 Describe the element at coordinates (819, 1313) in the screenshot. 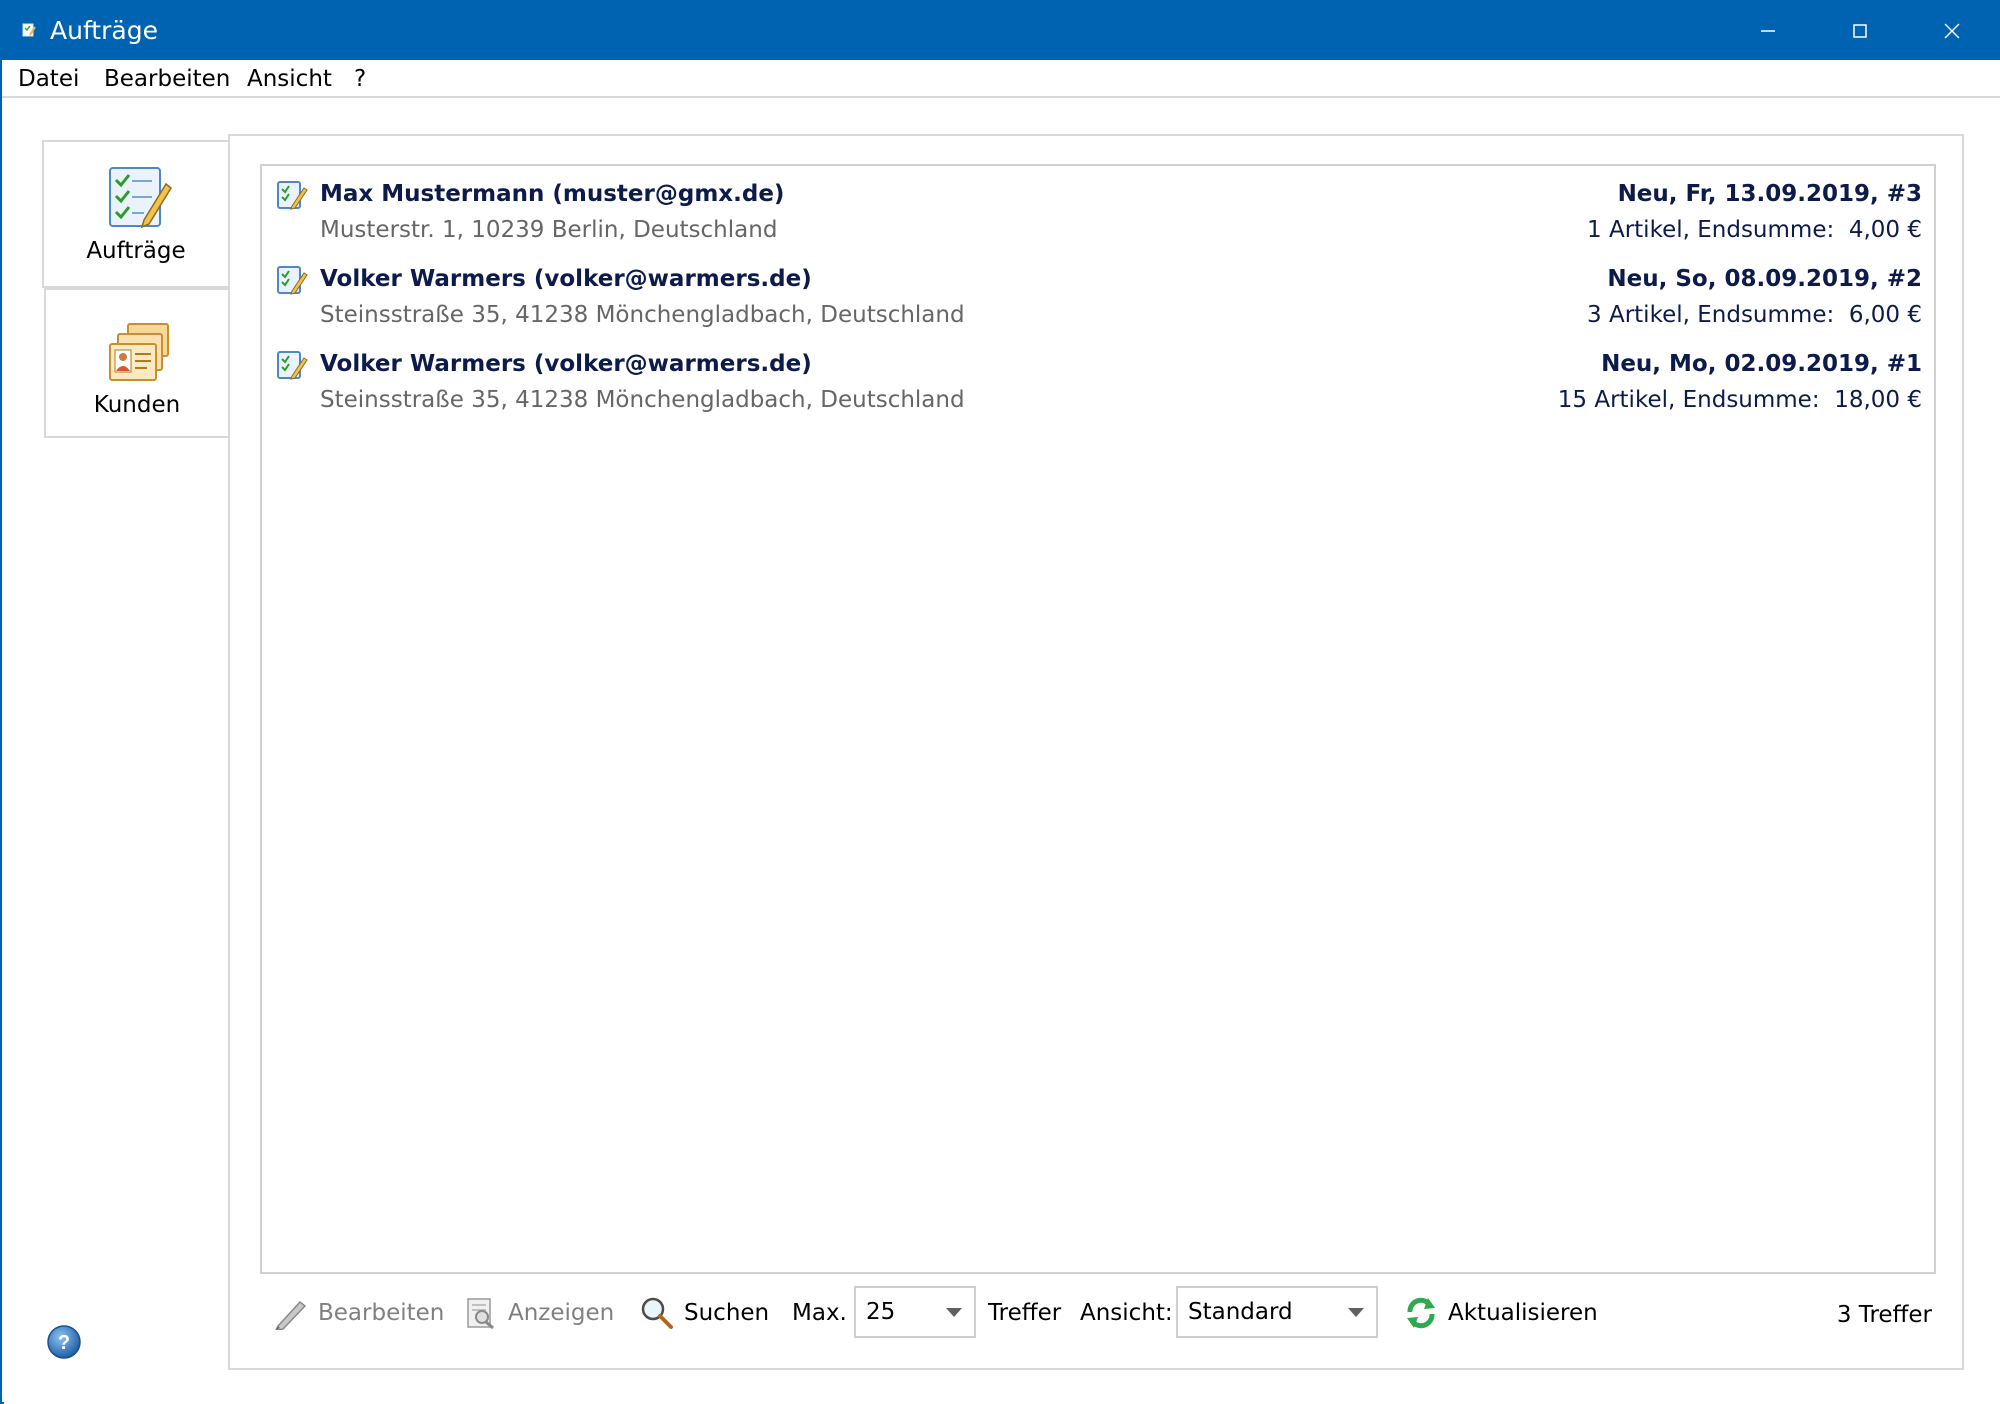

I see `max-label: Max.` at that location.